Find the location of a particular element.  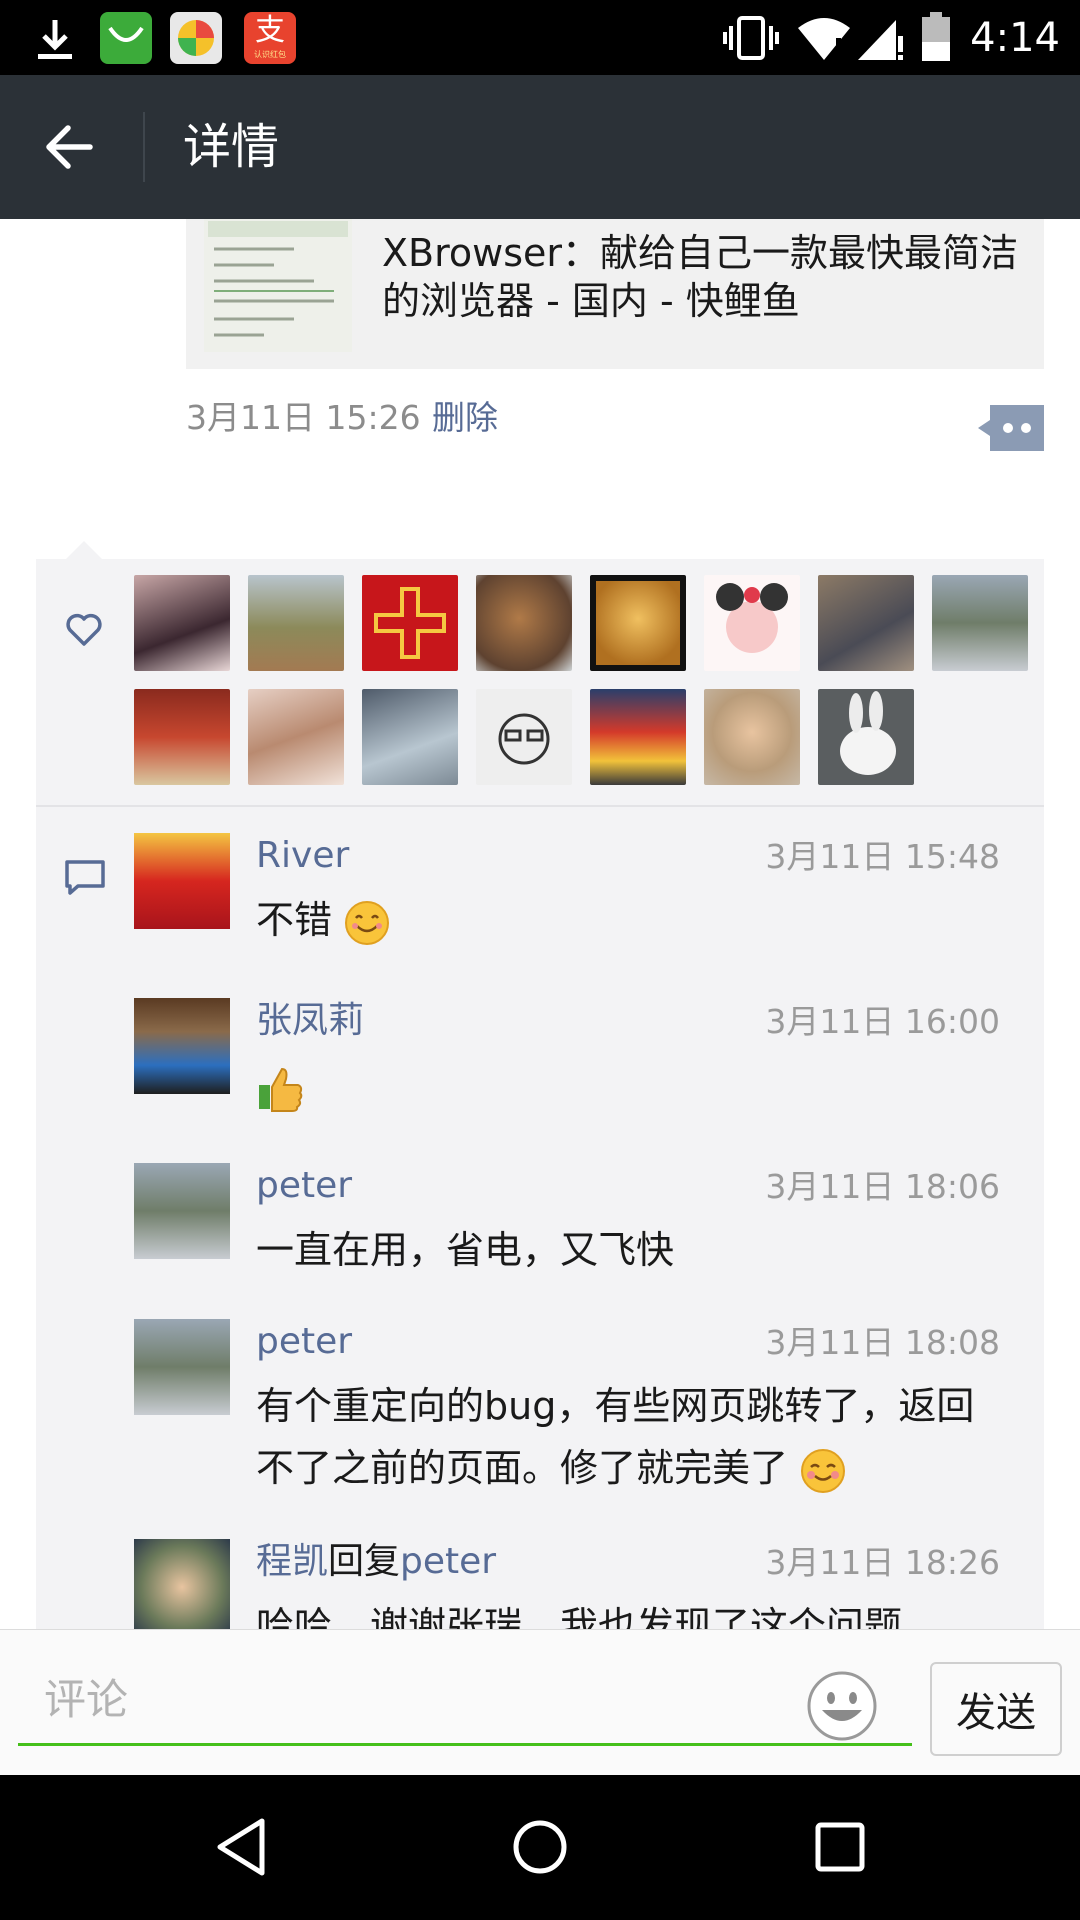

navigation-bar is located at coordinates (540, 1847).